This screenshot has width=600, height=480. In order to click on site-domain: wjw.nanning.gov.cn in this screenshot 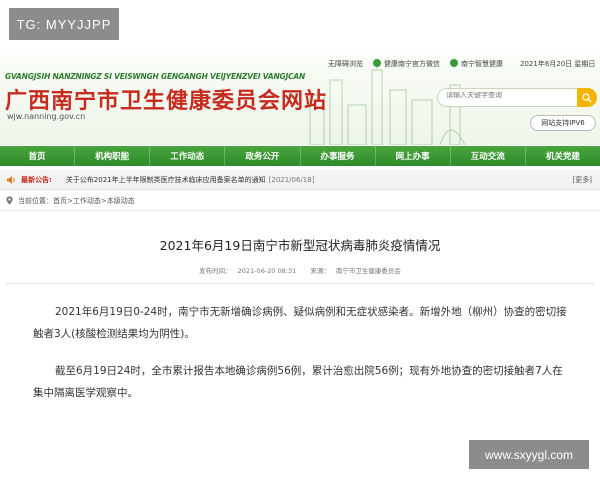, I will do `click(46, 116)`.